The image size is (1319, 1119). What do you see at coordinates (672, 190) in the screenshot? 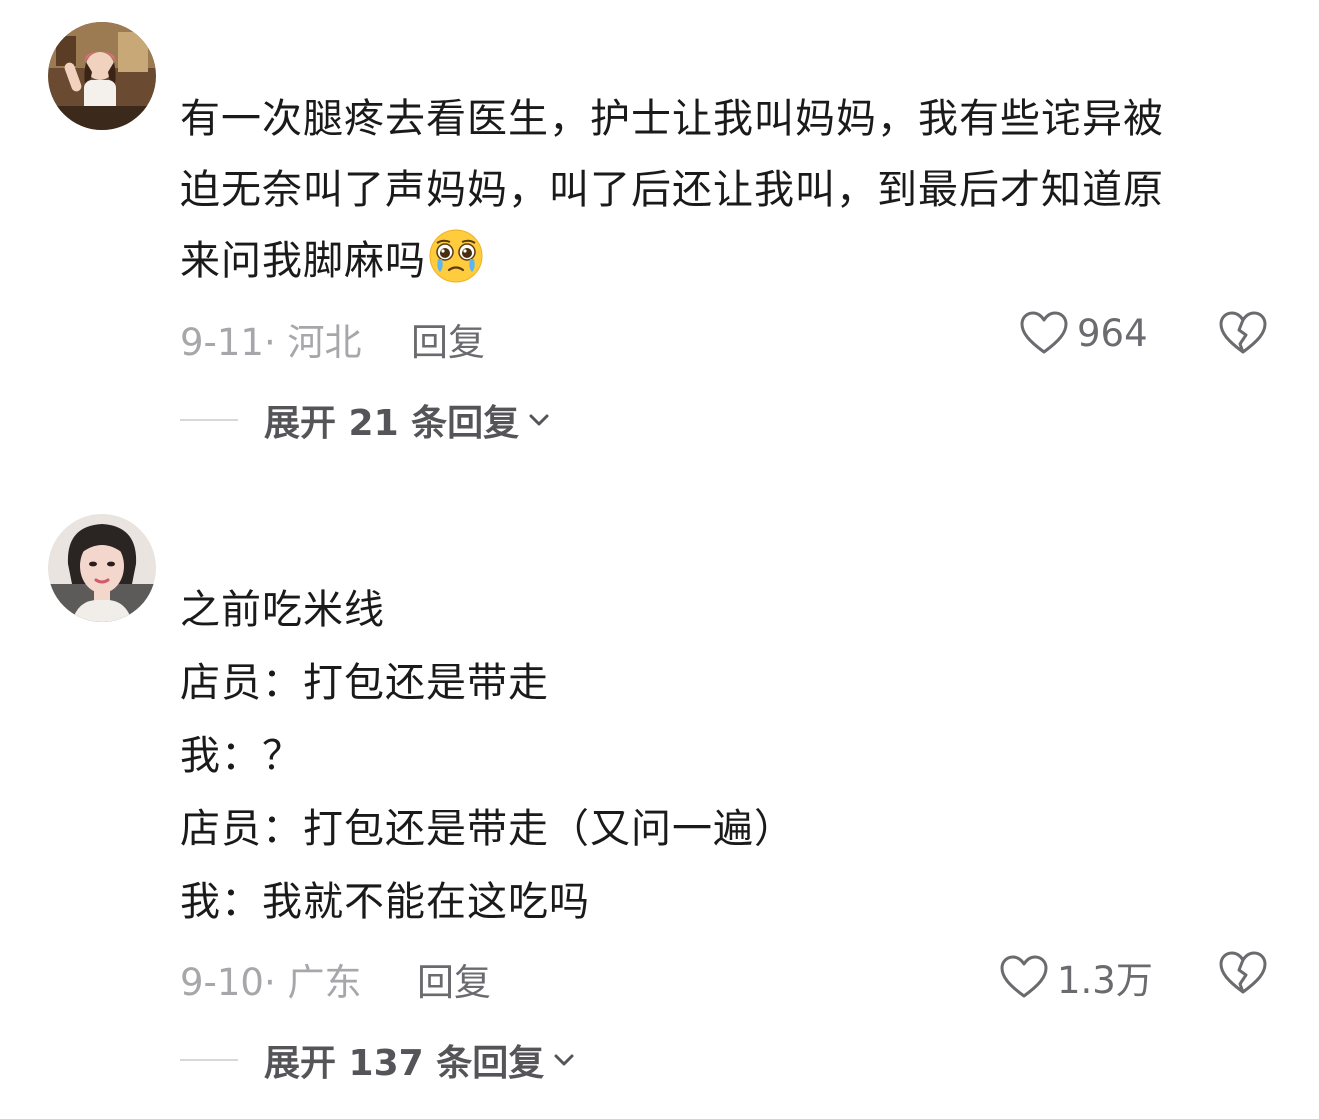
I see `comment-text-line: 迫无奈叫了声妈妈，叫了后还让我叫，到最后才知道原` at bounding box center [672, 190].